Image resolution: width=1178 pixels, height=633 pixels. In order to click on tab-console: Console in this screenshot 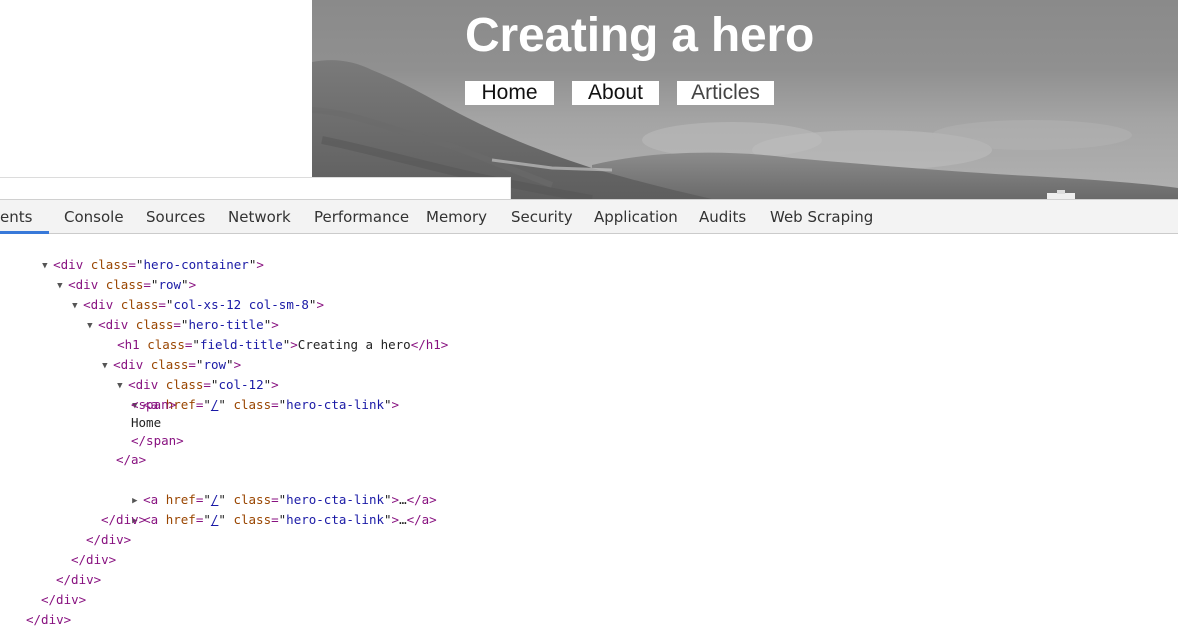, I will do `click(94, 217)`.